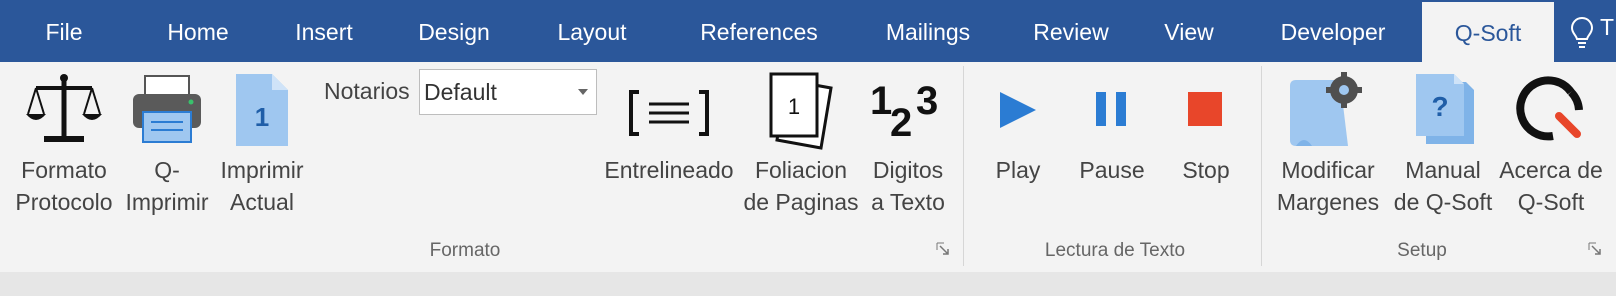  I want to click on help-document-icon: ?, so click(1443, 112).